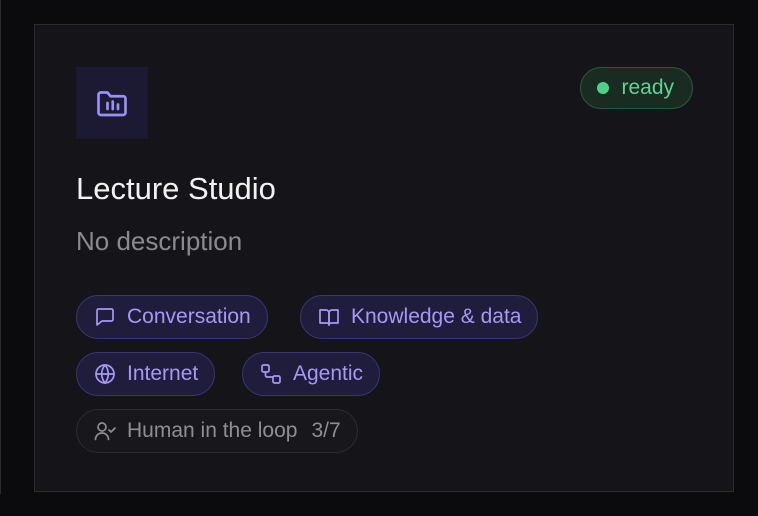 This screenshot has width=758, height=516. Describe the element at coordinates (329, 317) in the screenshot. I see `book-open-icon` at that location.